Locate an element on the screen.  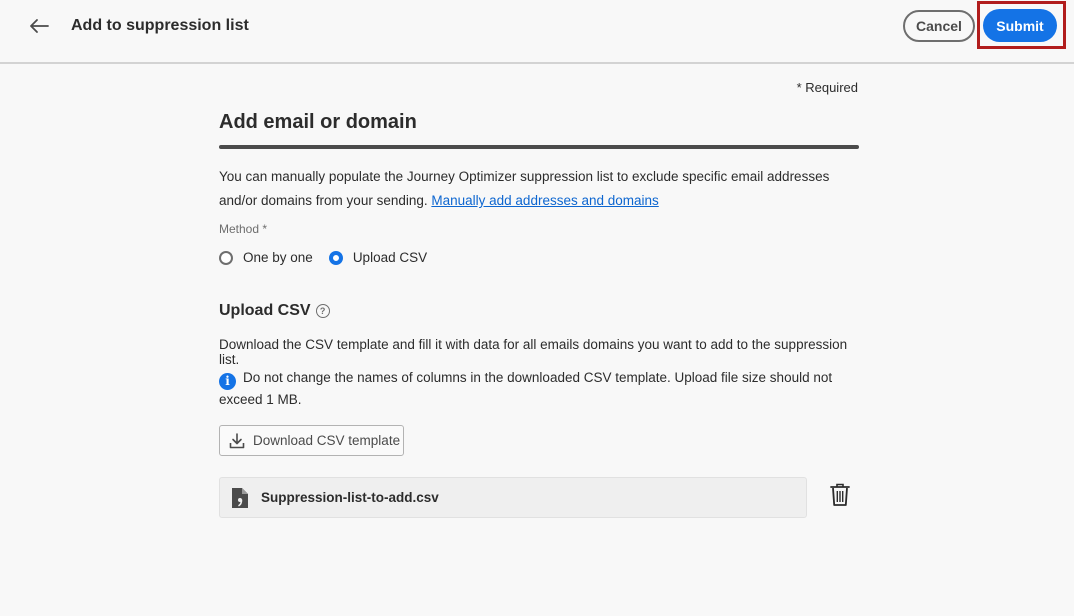
uploaded-file: Suppression-list-to-add.csv is located at coordinates (513, 497).